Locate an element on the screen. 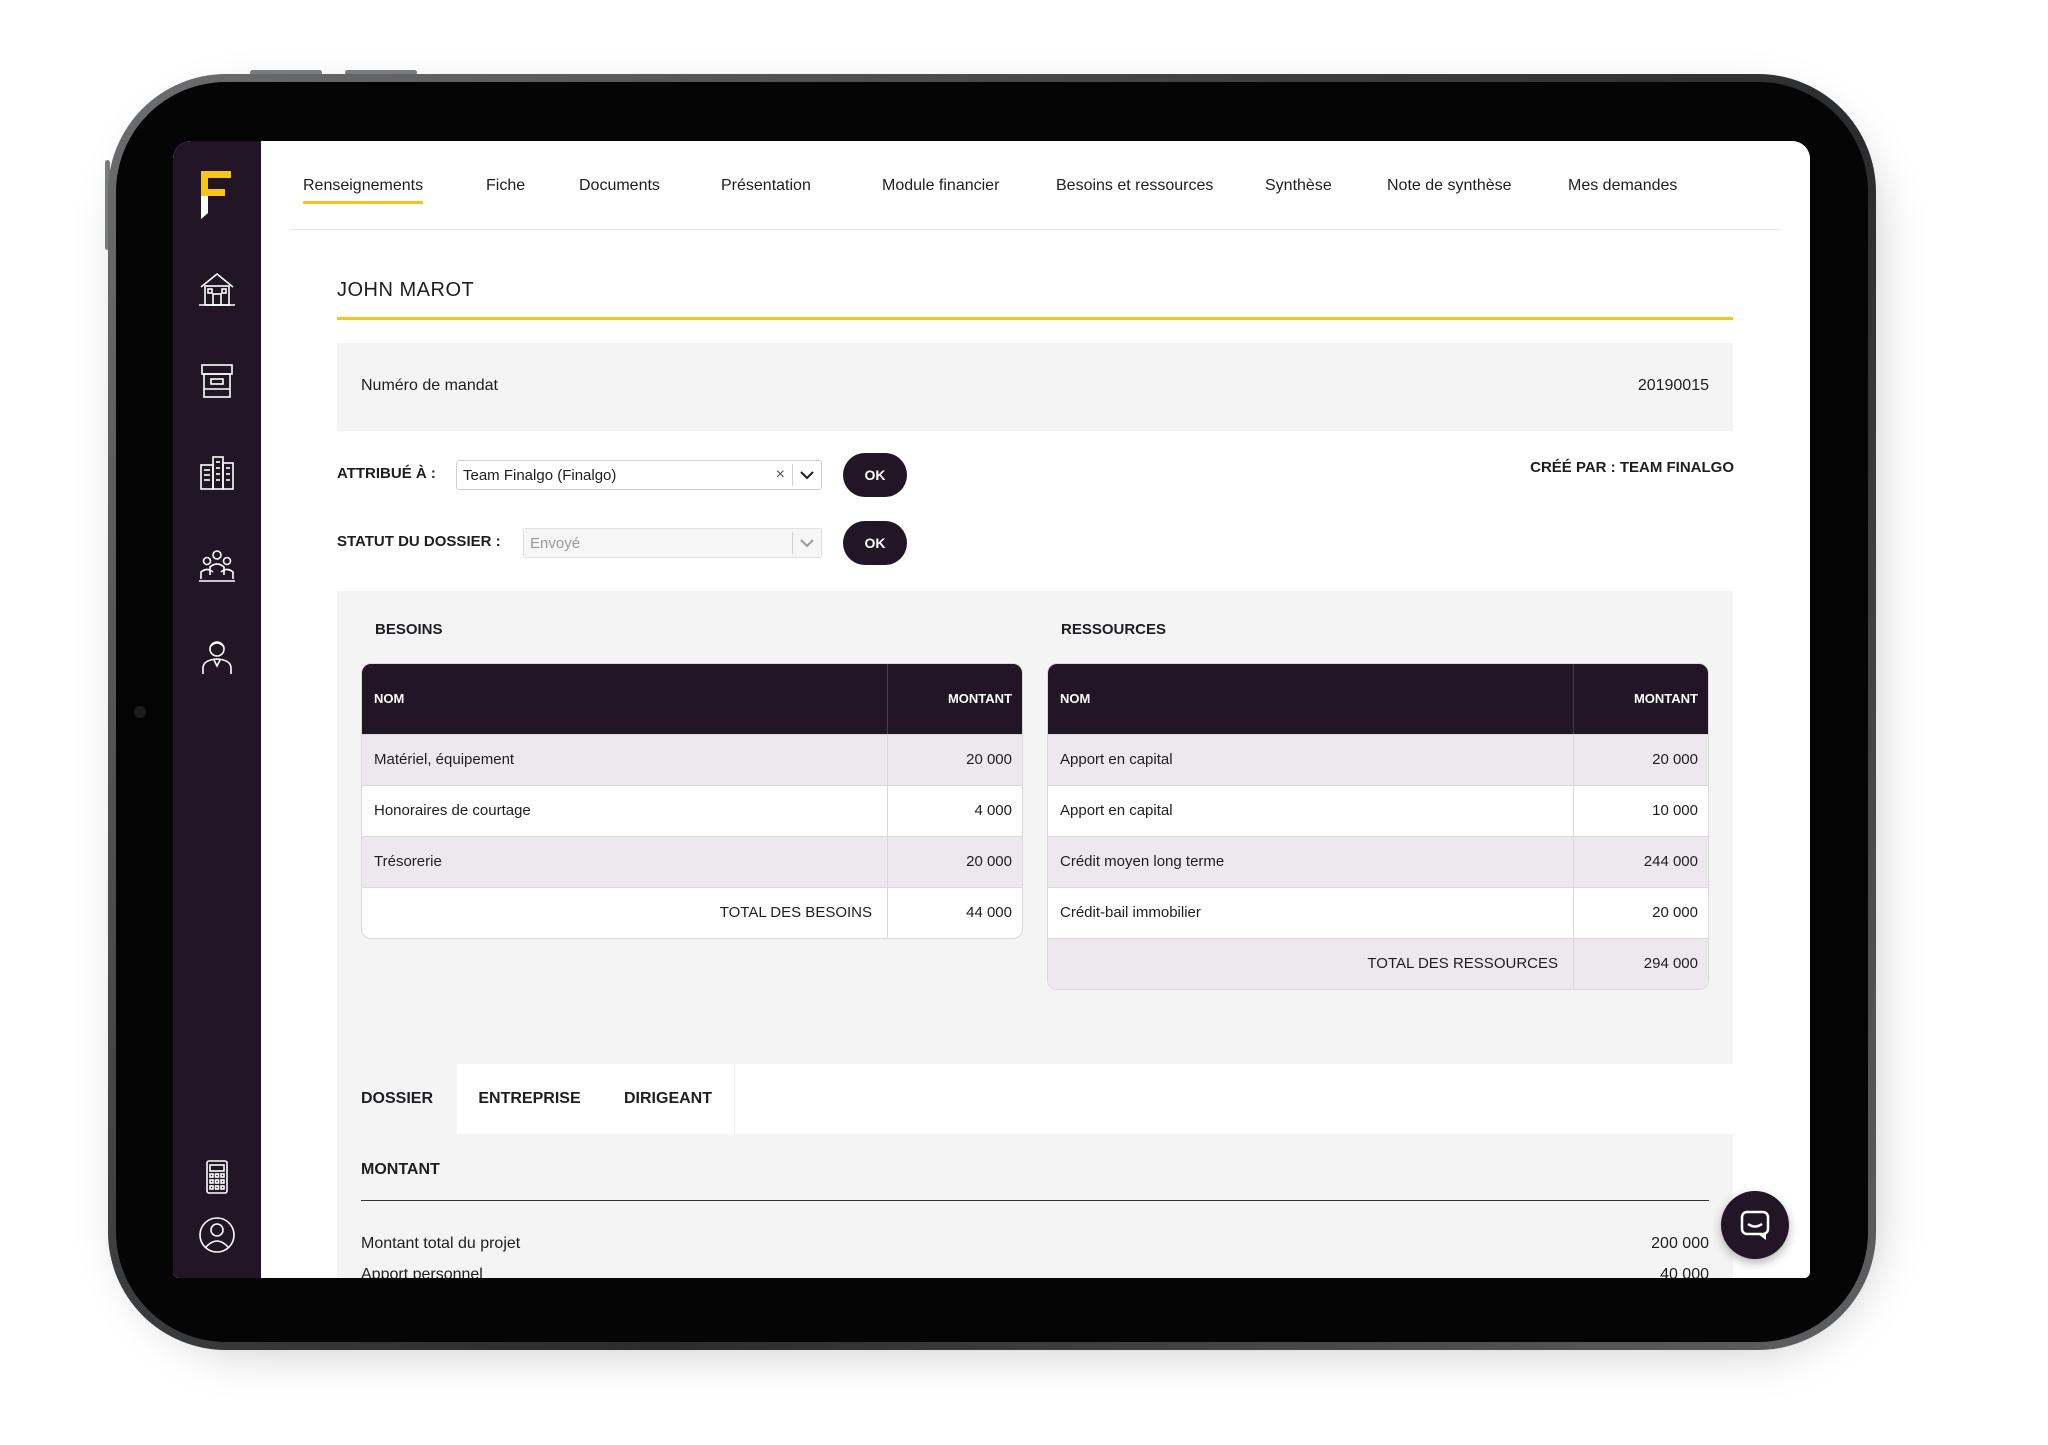 The image size is (2048, 1445). section-divider is located at coordinates (1035, 1200).